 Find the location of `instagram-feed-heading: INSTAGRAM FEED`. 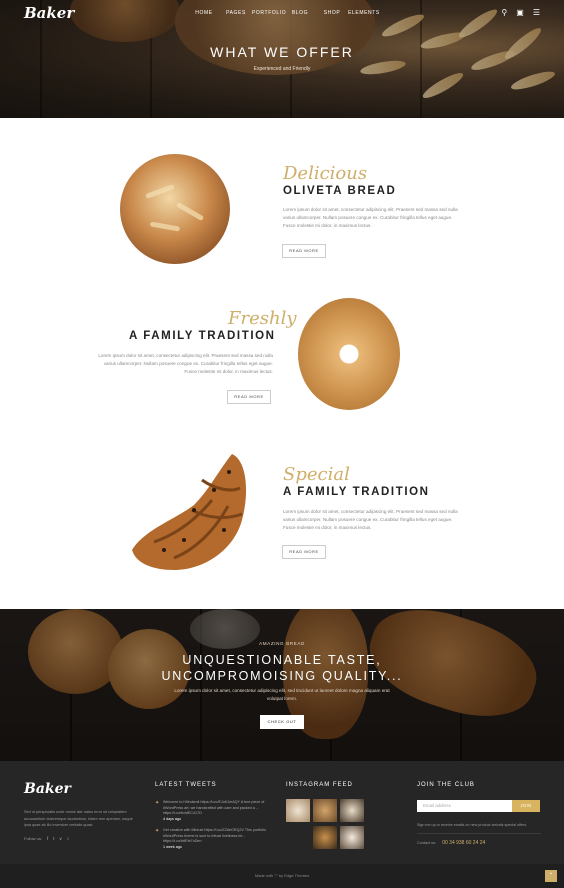

instagram-feed-heading: INSTAGRAM FEED is located at coordinates (319, 785).